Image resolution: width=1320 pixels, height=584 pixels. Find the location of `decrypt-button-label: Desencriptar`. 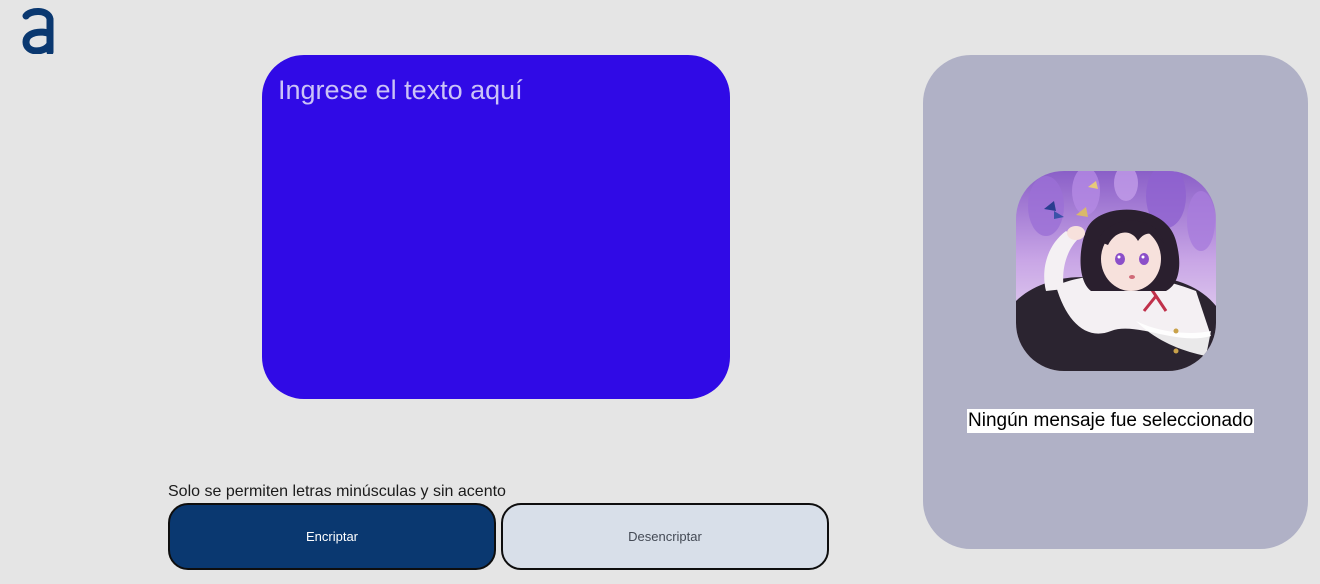

decrypt-button-label: Desencriptar is located at coordinates (665, 536).